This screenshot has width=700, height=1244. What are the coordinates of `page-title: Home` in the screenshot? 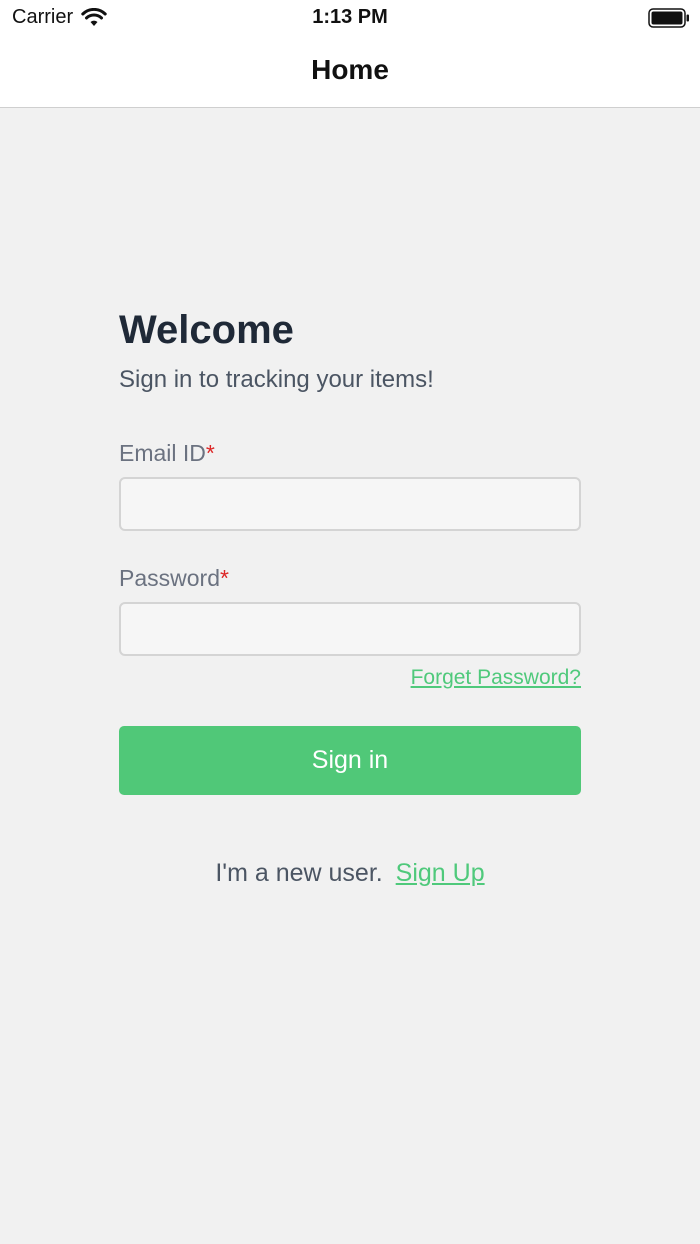 It's located at (350, 69).